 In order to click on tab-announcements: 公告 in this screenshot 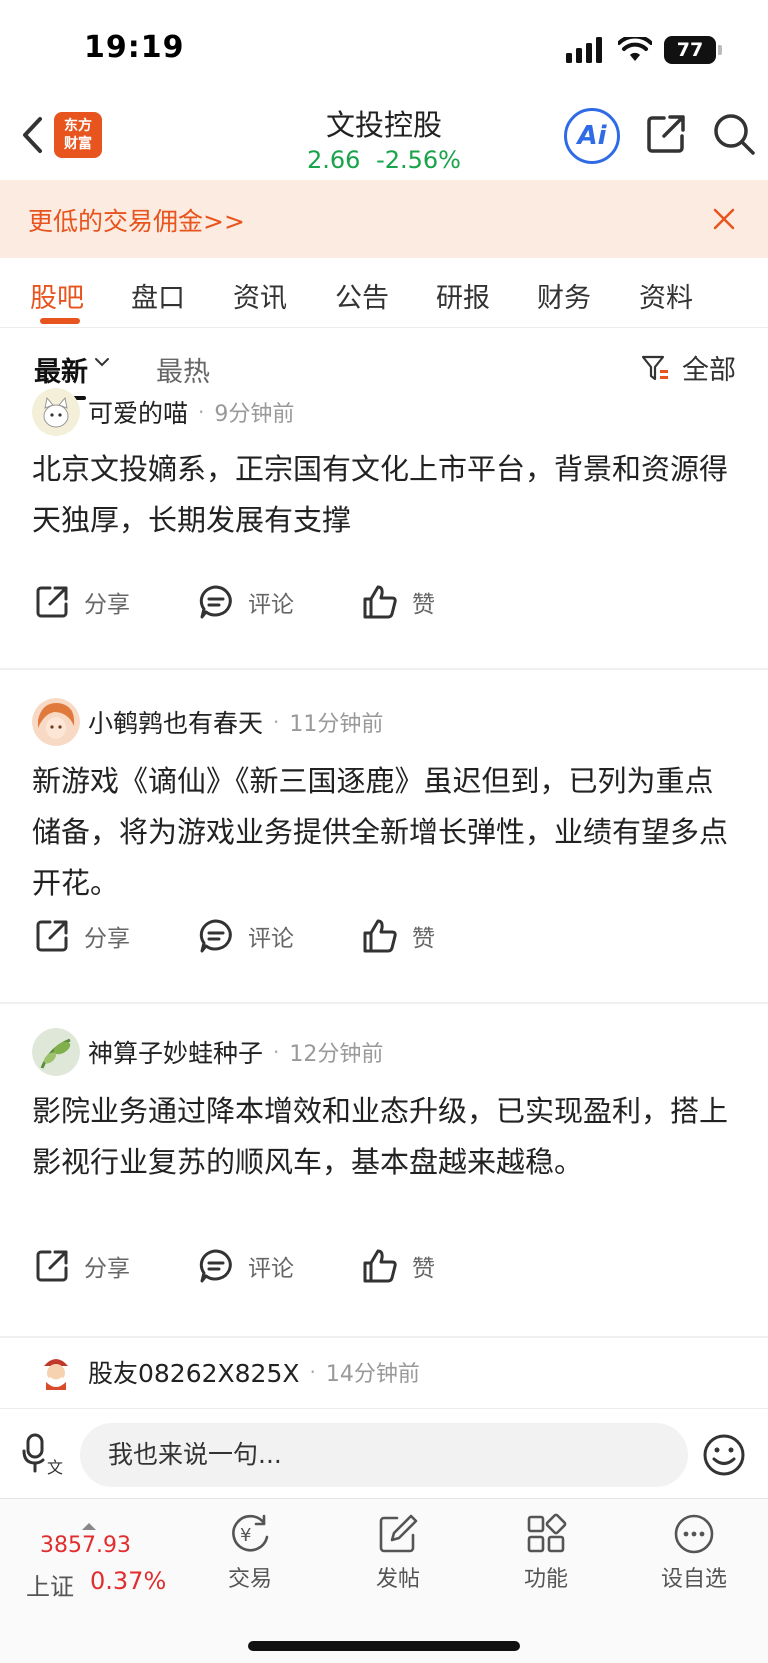, I will do `click(362, 295)`.